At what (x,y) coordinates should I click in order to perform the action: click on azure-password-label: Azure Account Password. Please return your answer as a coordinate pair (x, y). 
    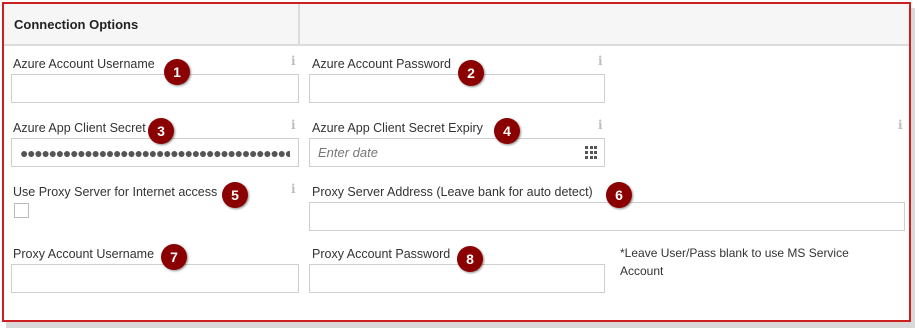
    Looking at the image, I should click on (381, 64).